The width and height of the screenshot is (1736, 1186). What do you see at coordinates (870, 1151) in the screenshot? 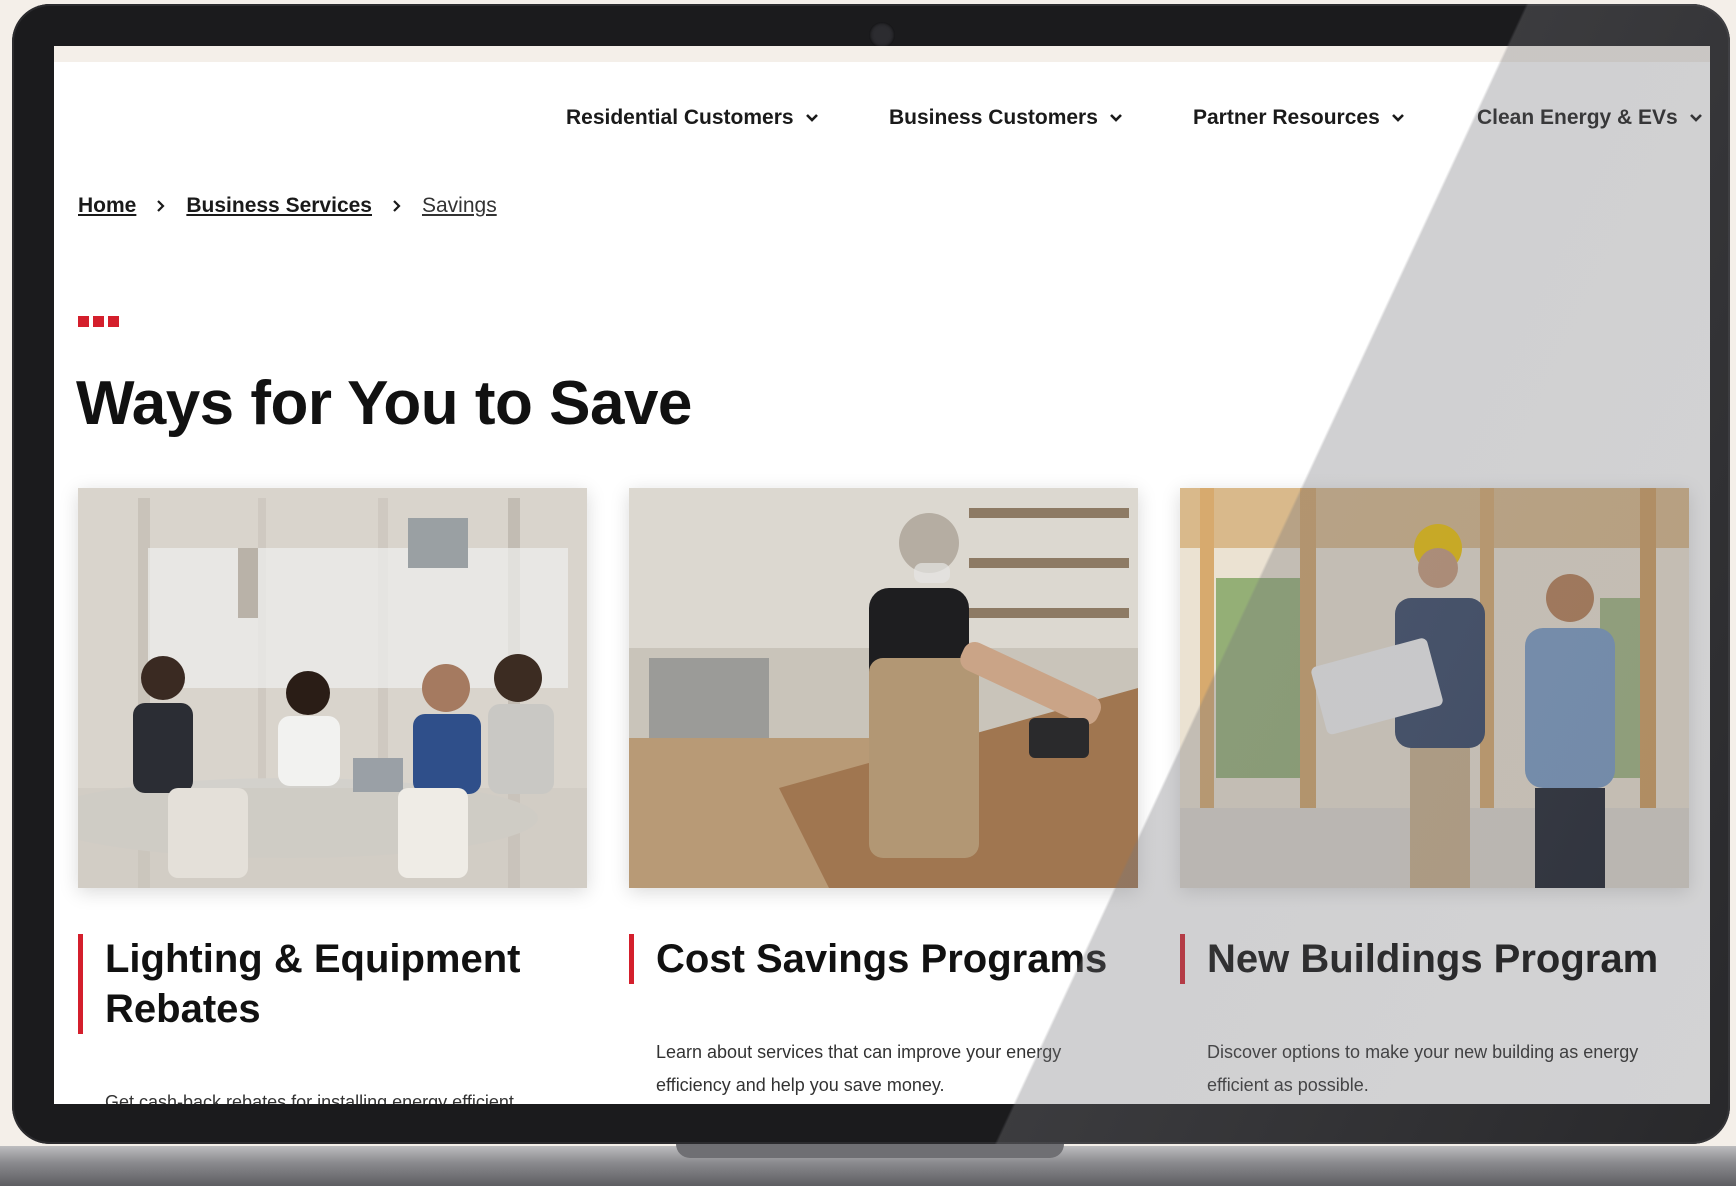
I see `laptop-hinge-notch` at bounding box center [870, 1151].